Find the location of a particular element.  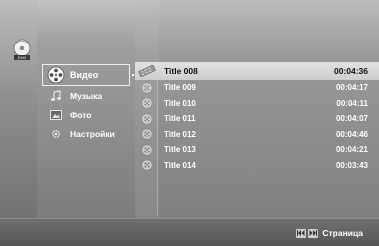

music-note-icon is located at coordinates (56, 95).